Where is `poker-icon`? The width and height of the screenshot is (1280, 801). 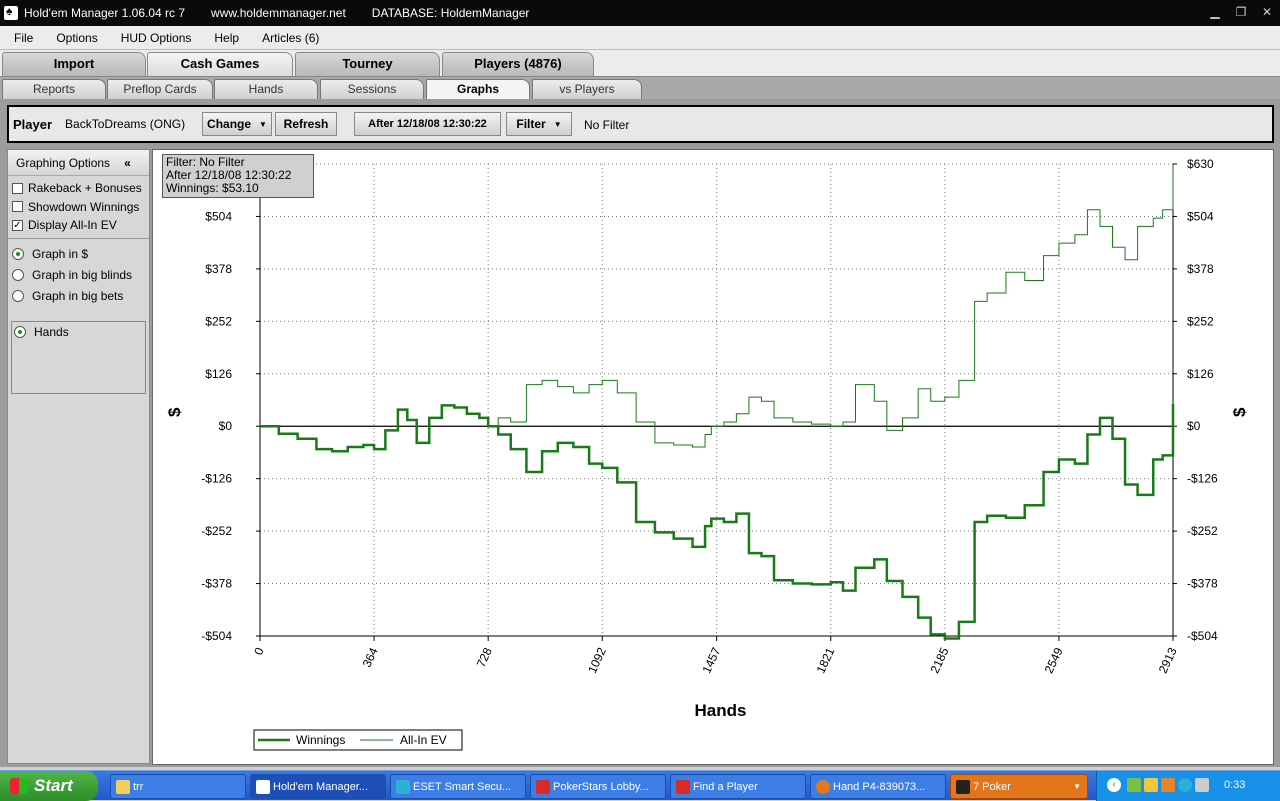 poker-icon is located at coordinates (963, 787).